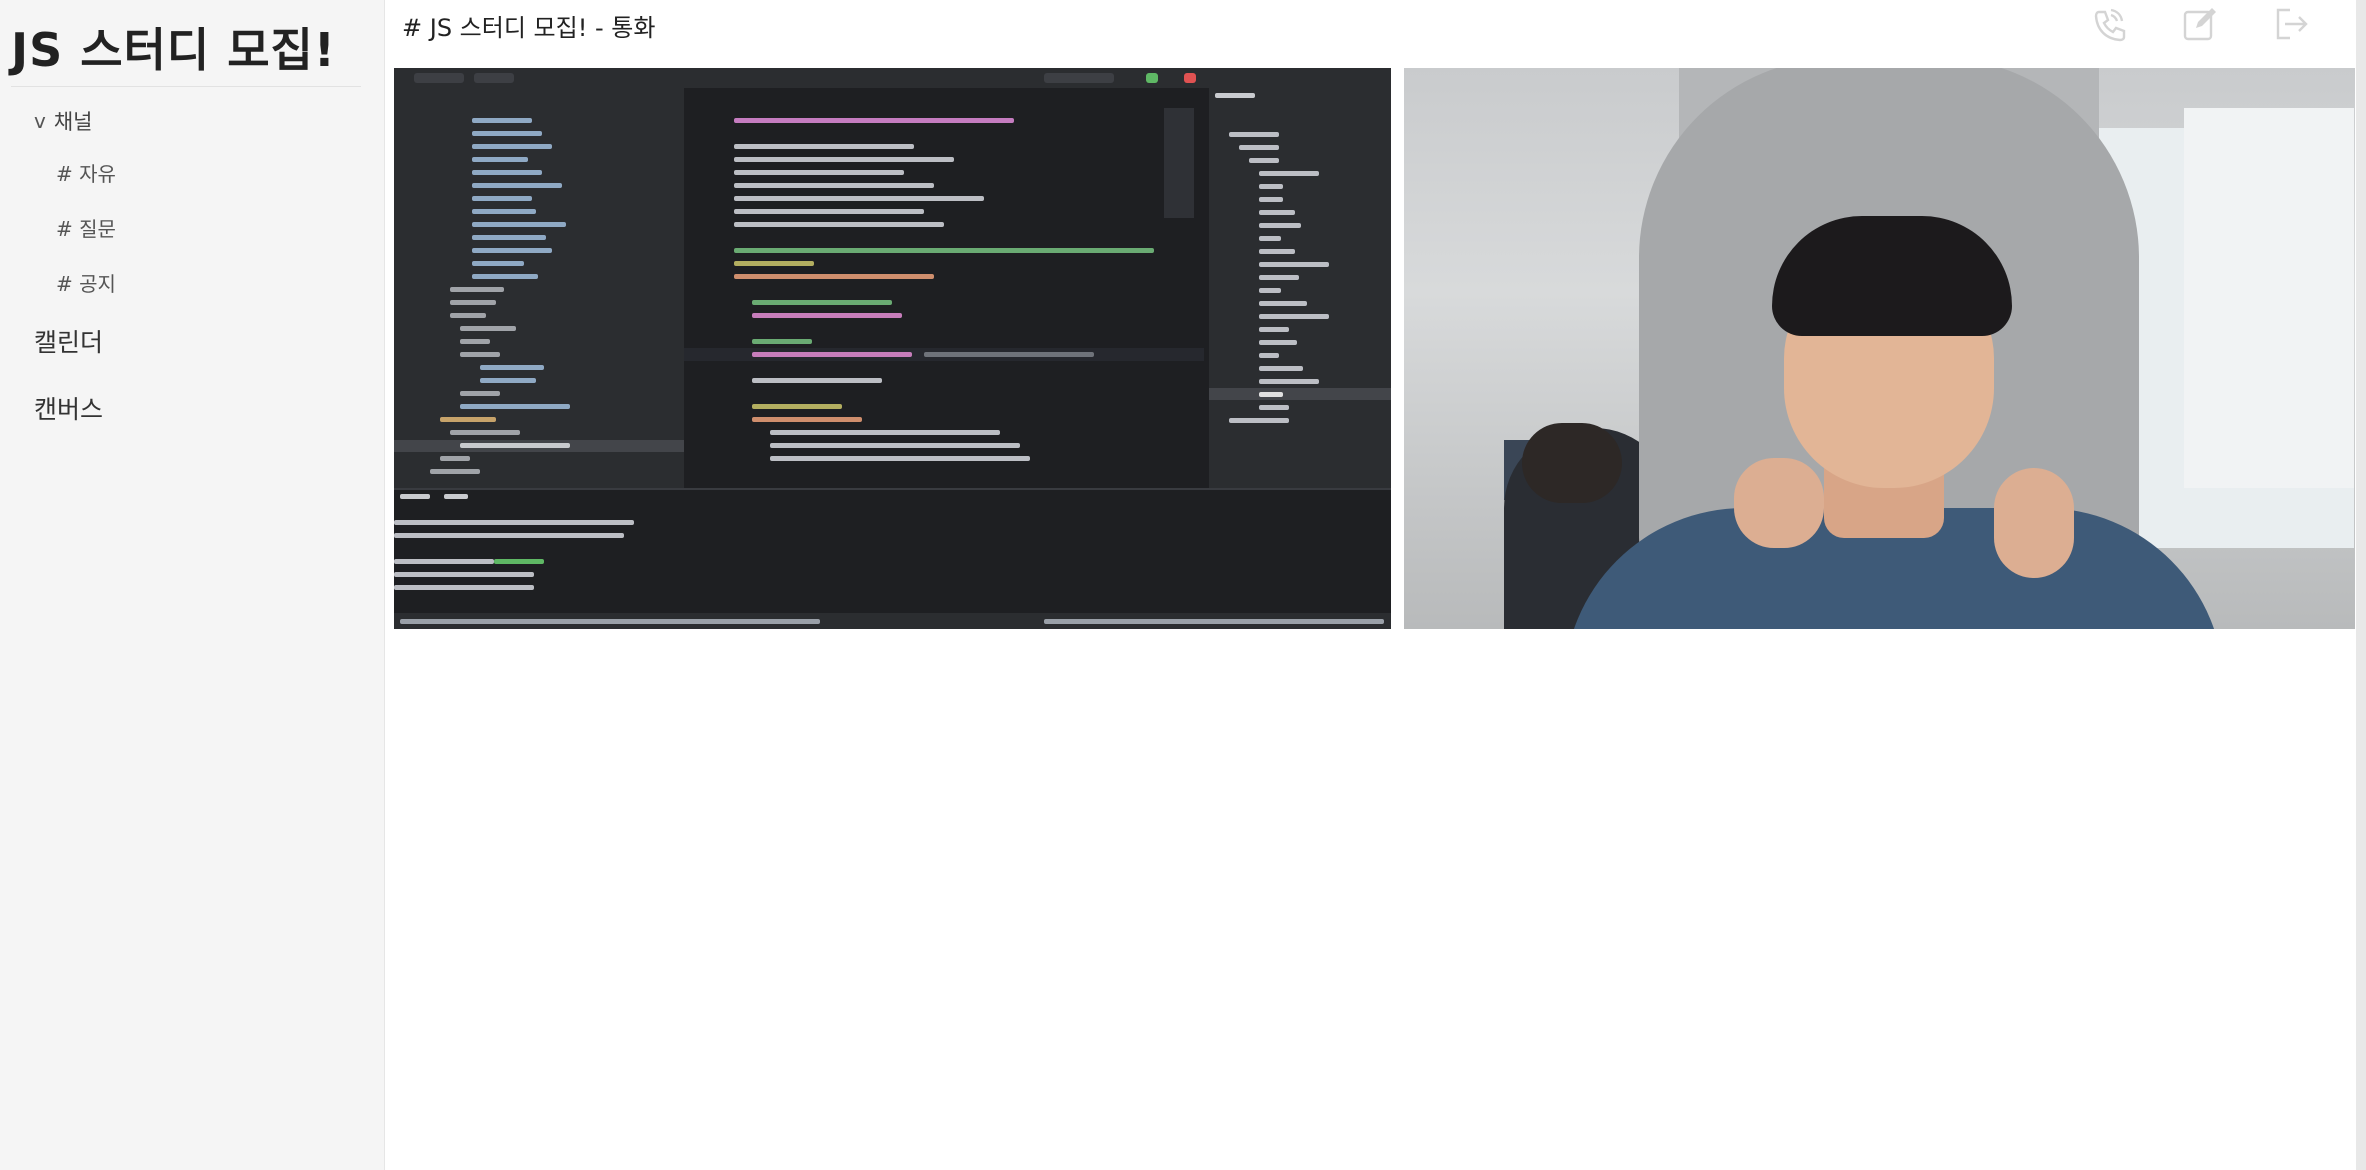 The height and width of the screenshot is (1170, 2366). What do you see at coordinates (68, 408) in the screenshot?
I see `sidebar-item-canvas: 캔버스` at bounding box center [68, 408].